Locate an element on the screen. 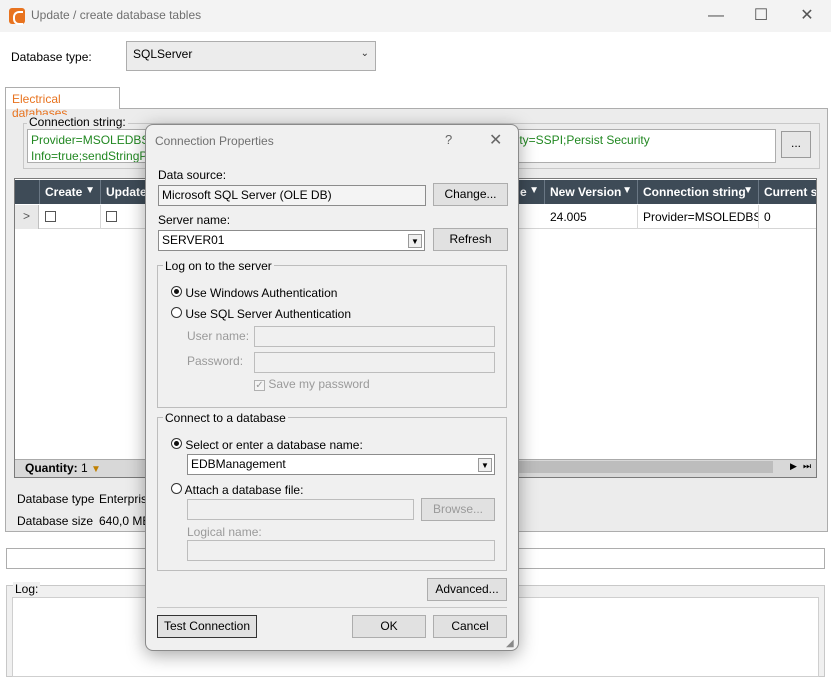  save-password-label: Save my password is located at coordinates (319, 384).